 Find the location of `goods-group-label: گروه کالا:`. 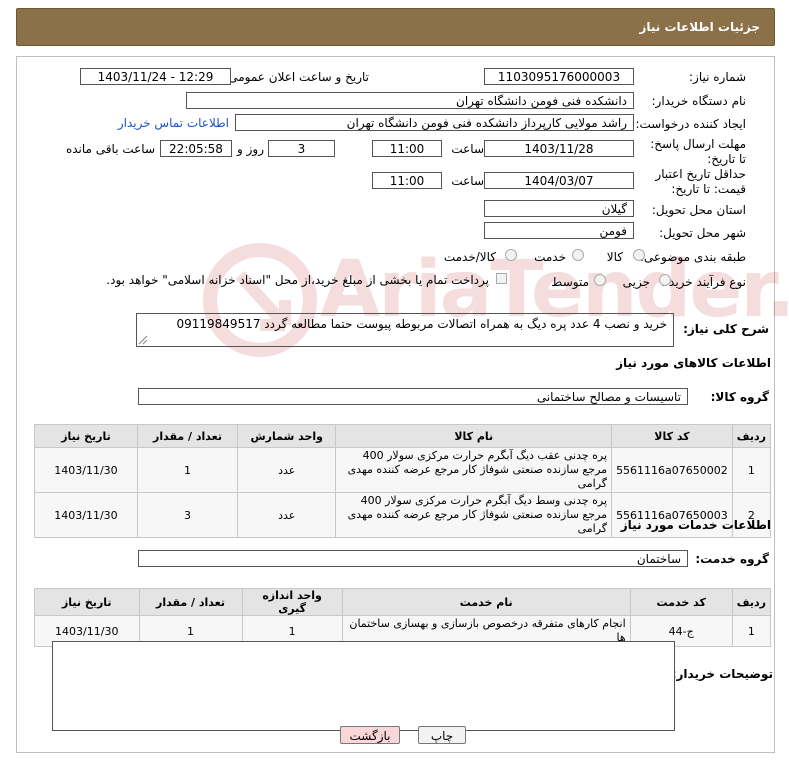

goods-group-label: گروه کالا: is located at coordinates (739, 397).